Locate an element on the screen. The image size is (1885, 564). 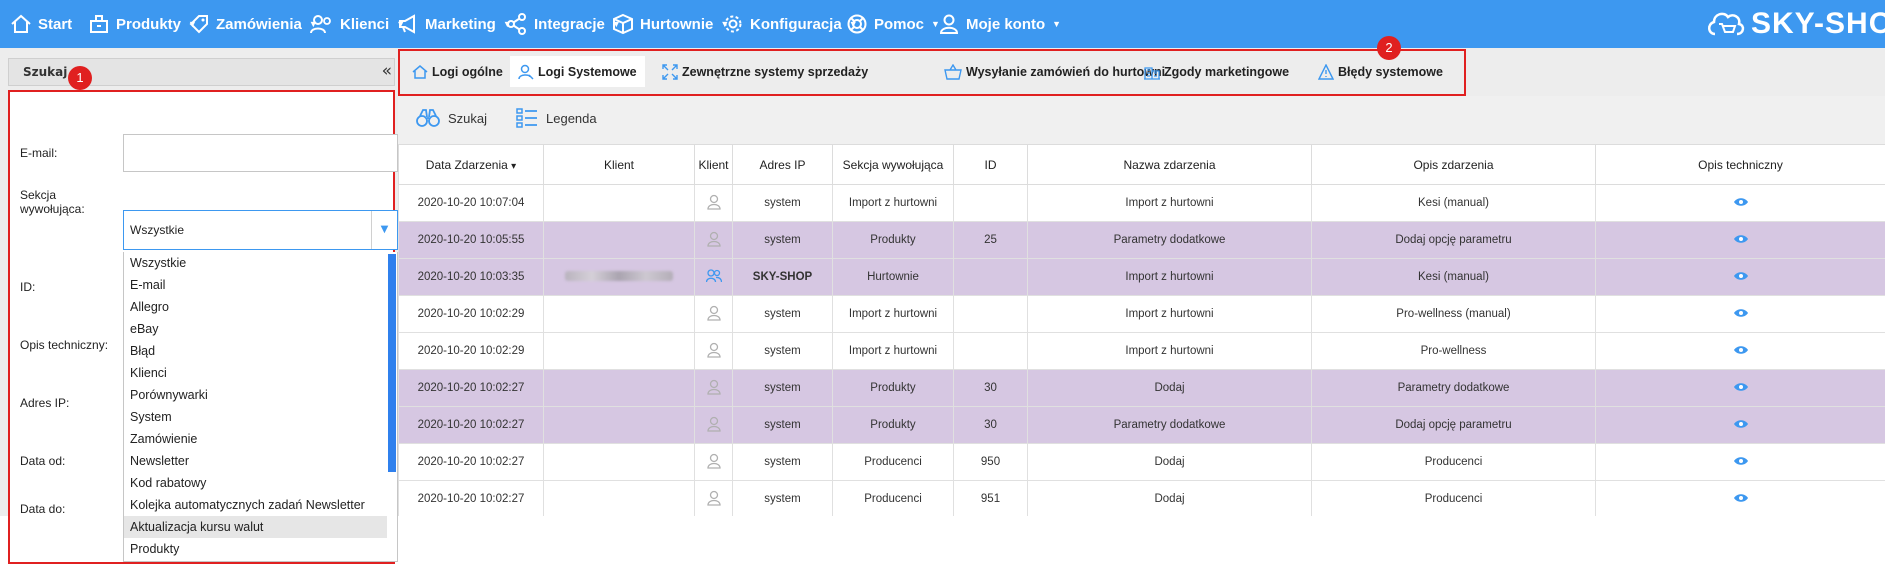
tab-logi-systemowe: Logi Systemowe is located at coordinates (577, 71).